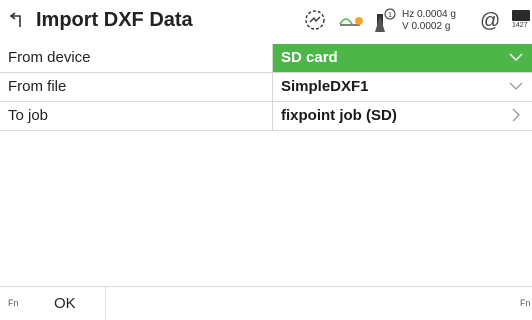  I want to click on from-file-row: From file SimpleDXF1, so click(266, 87).